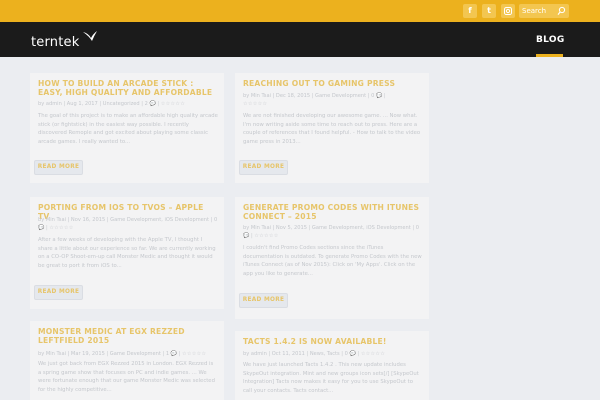 This screenshot has height=400, width=600. I want to click on search-input, so click(540, 11).